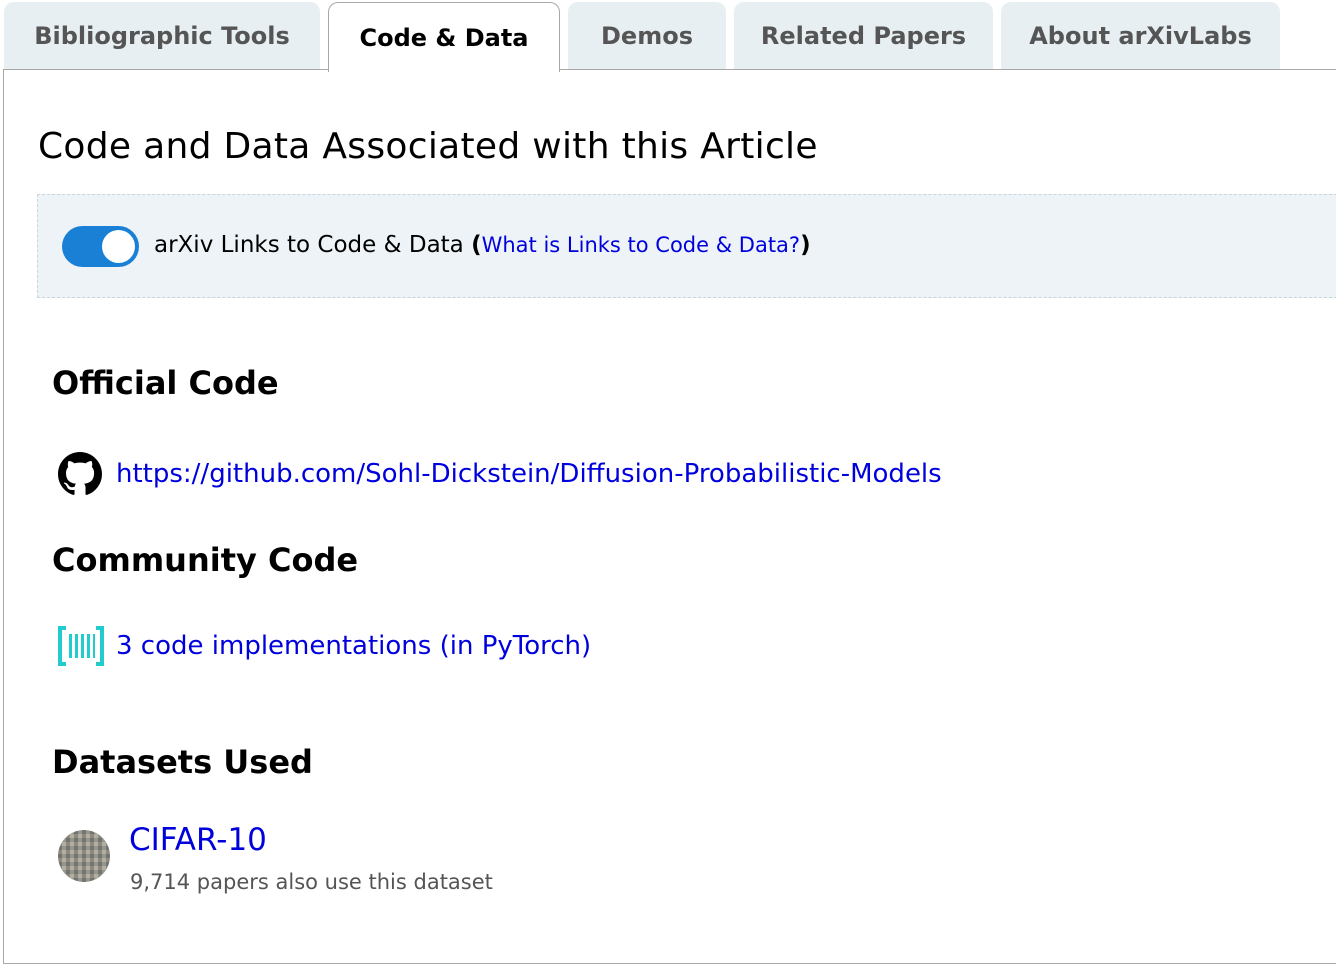 The height and width of the screenshot is (972, 1336). I want to click on community-code-heading: Community Code, so click(205, 560).